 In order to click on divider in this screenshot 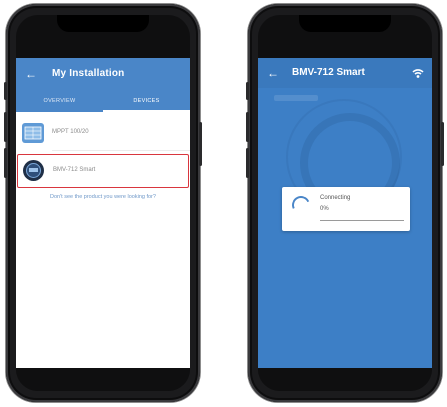, I will do `click(121, 150)`.